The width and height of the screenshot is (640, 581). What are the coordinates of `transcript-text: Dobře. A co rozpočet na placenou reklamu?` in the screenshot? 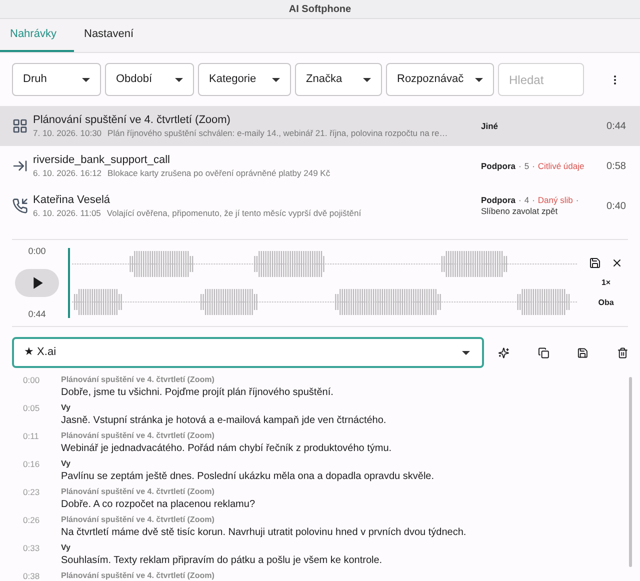 It's located at (158, 504).